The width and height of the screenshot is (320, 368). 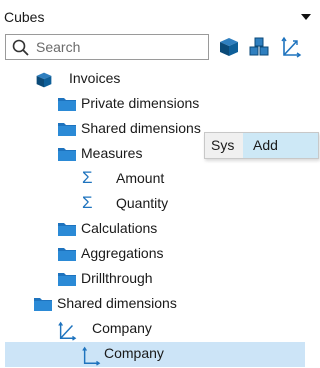 I want to click on context-menu: Sys Add, so click(x=261, y=145).